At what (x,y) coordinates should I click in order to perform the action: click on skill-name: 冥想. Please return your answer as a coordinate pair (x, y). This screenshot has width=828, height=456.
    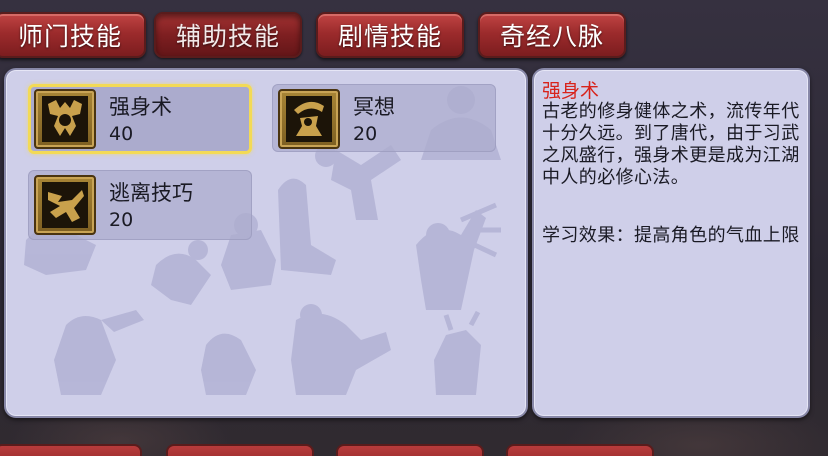
    Looking at the image, I should click on (374, 107).